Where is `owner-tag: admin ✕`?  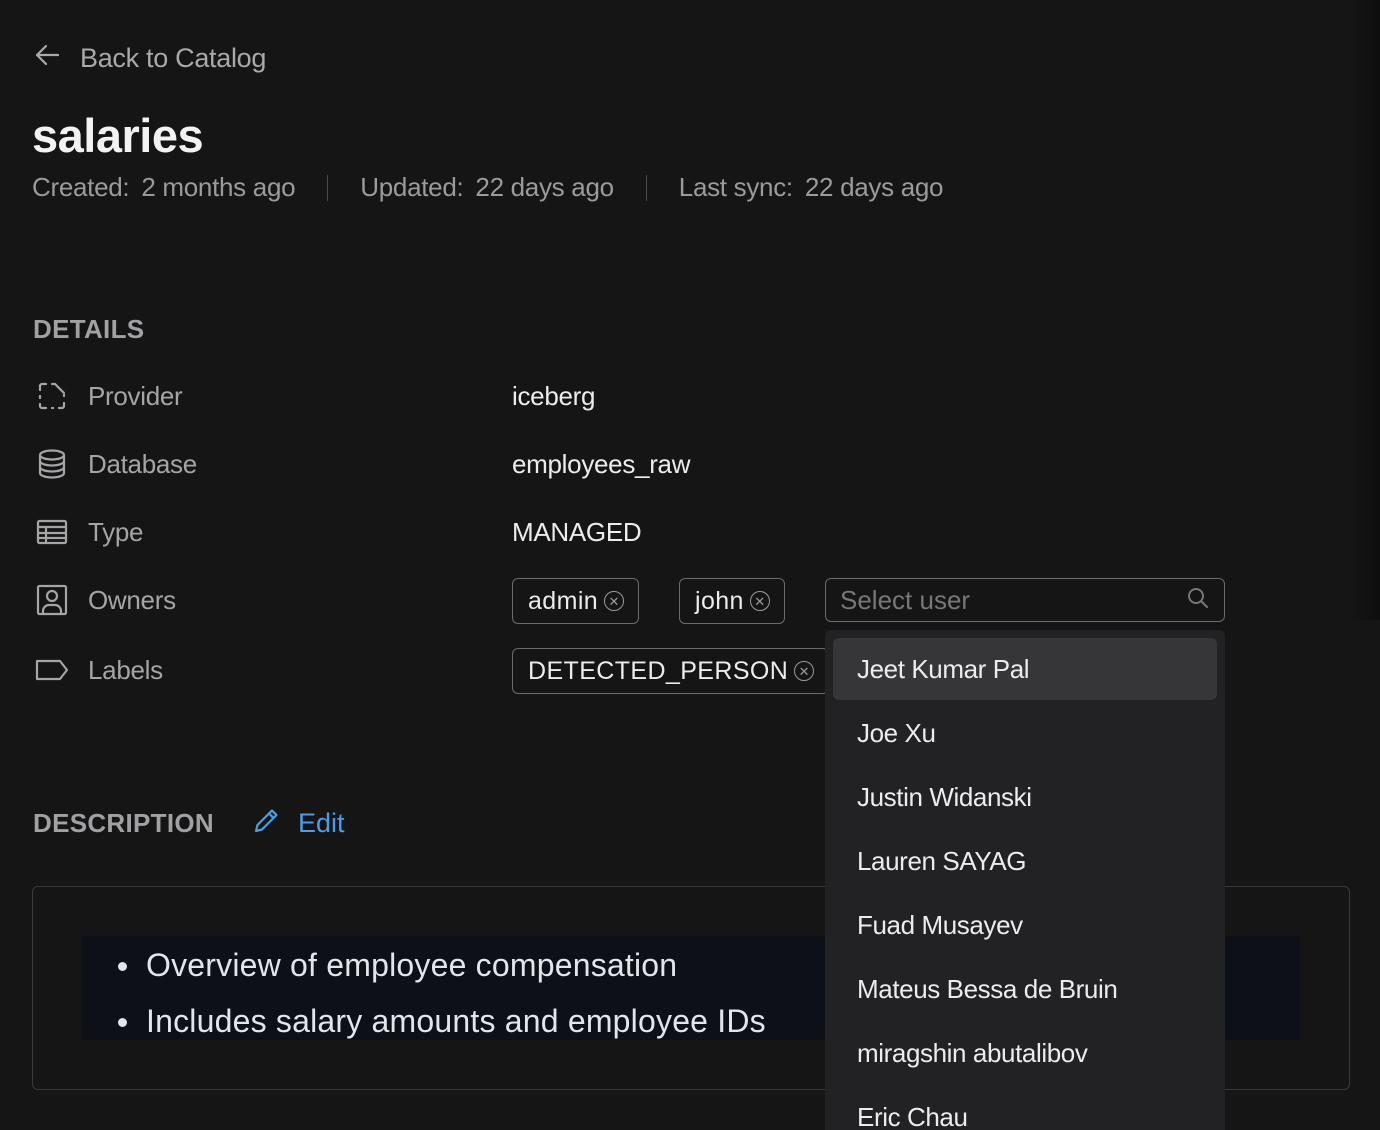
owner-tag: admin ✕ is located at coordinates (576, 601).